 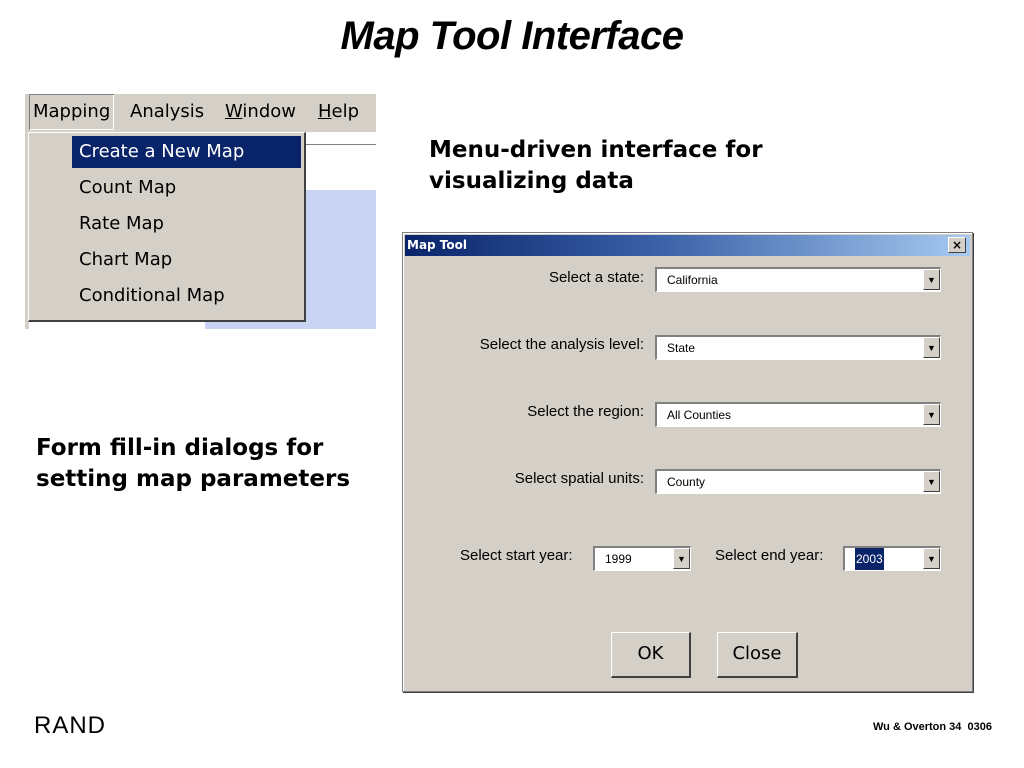 I want to click on end-year-label: Select end year:, so click(x=769, y=555).